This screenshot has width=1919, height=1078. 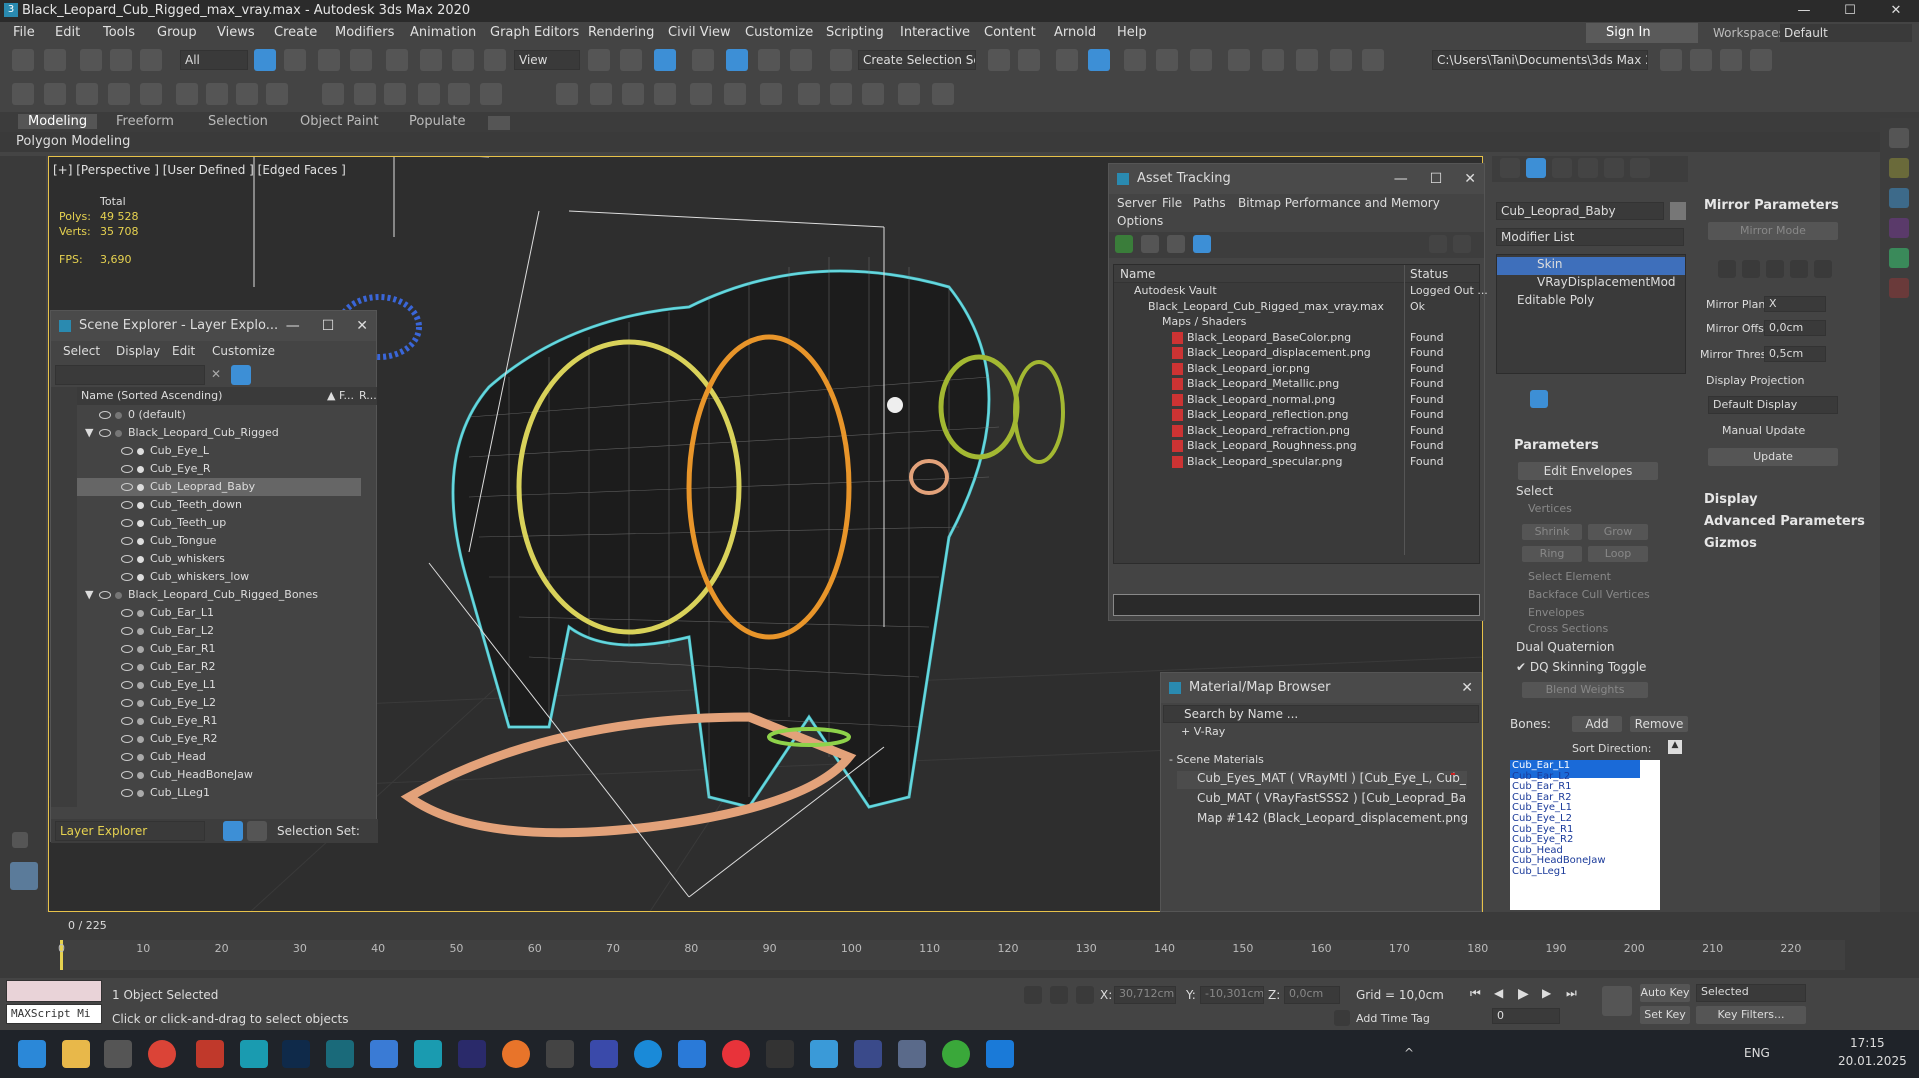 I want to click on shrink-button: Shrink, so click(x=1552, y=532).